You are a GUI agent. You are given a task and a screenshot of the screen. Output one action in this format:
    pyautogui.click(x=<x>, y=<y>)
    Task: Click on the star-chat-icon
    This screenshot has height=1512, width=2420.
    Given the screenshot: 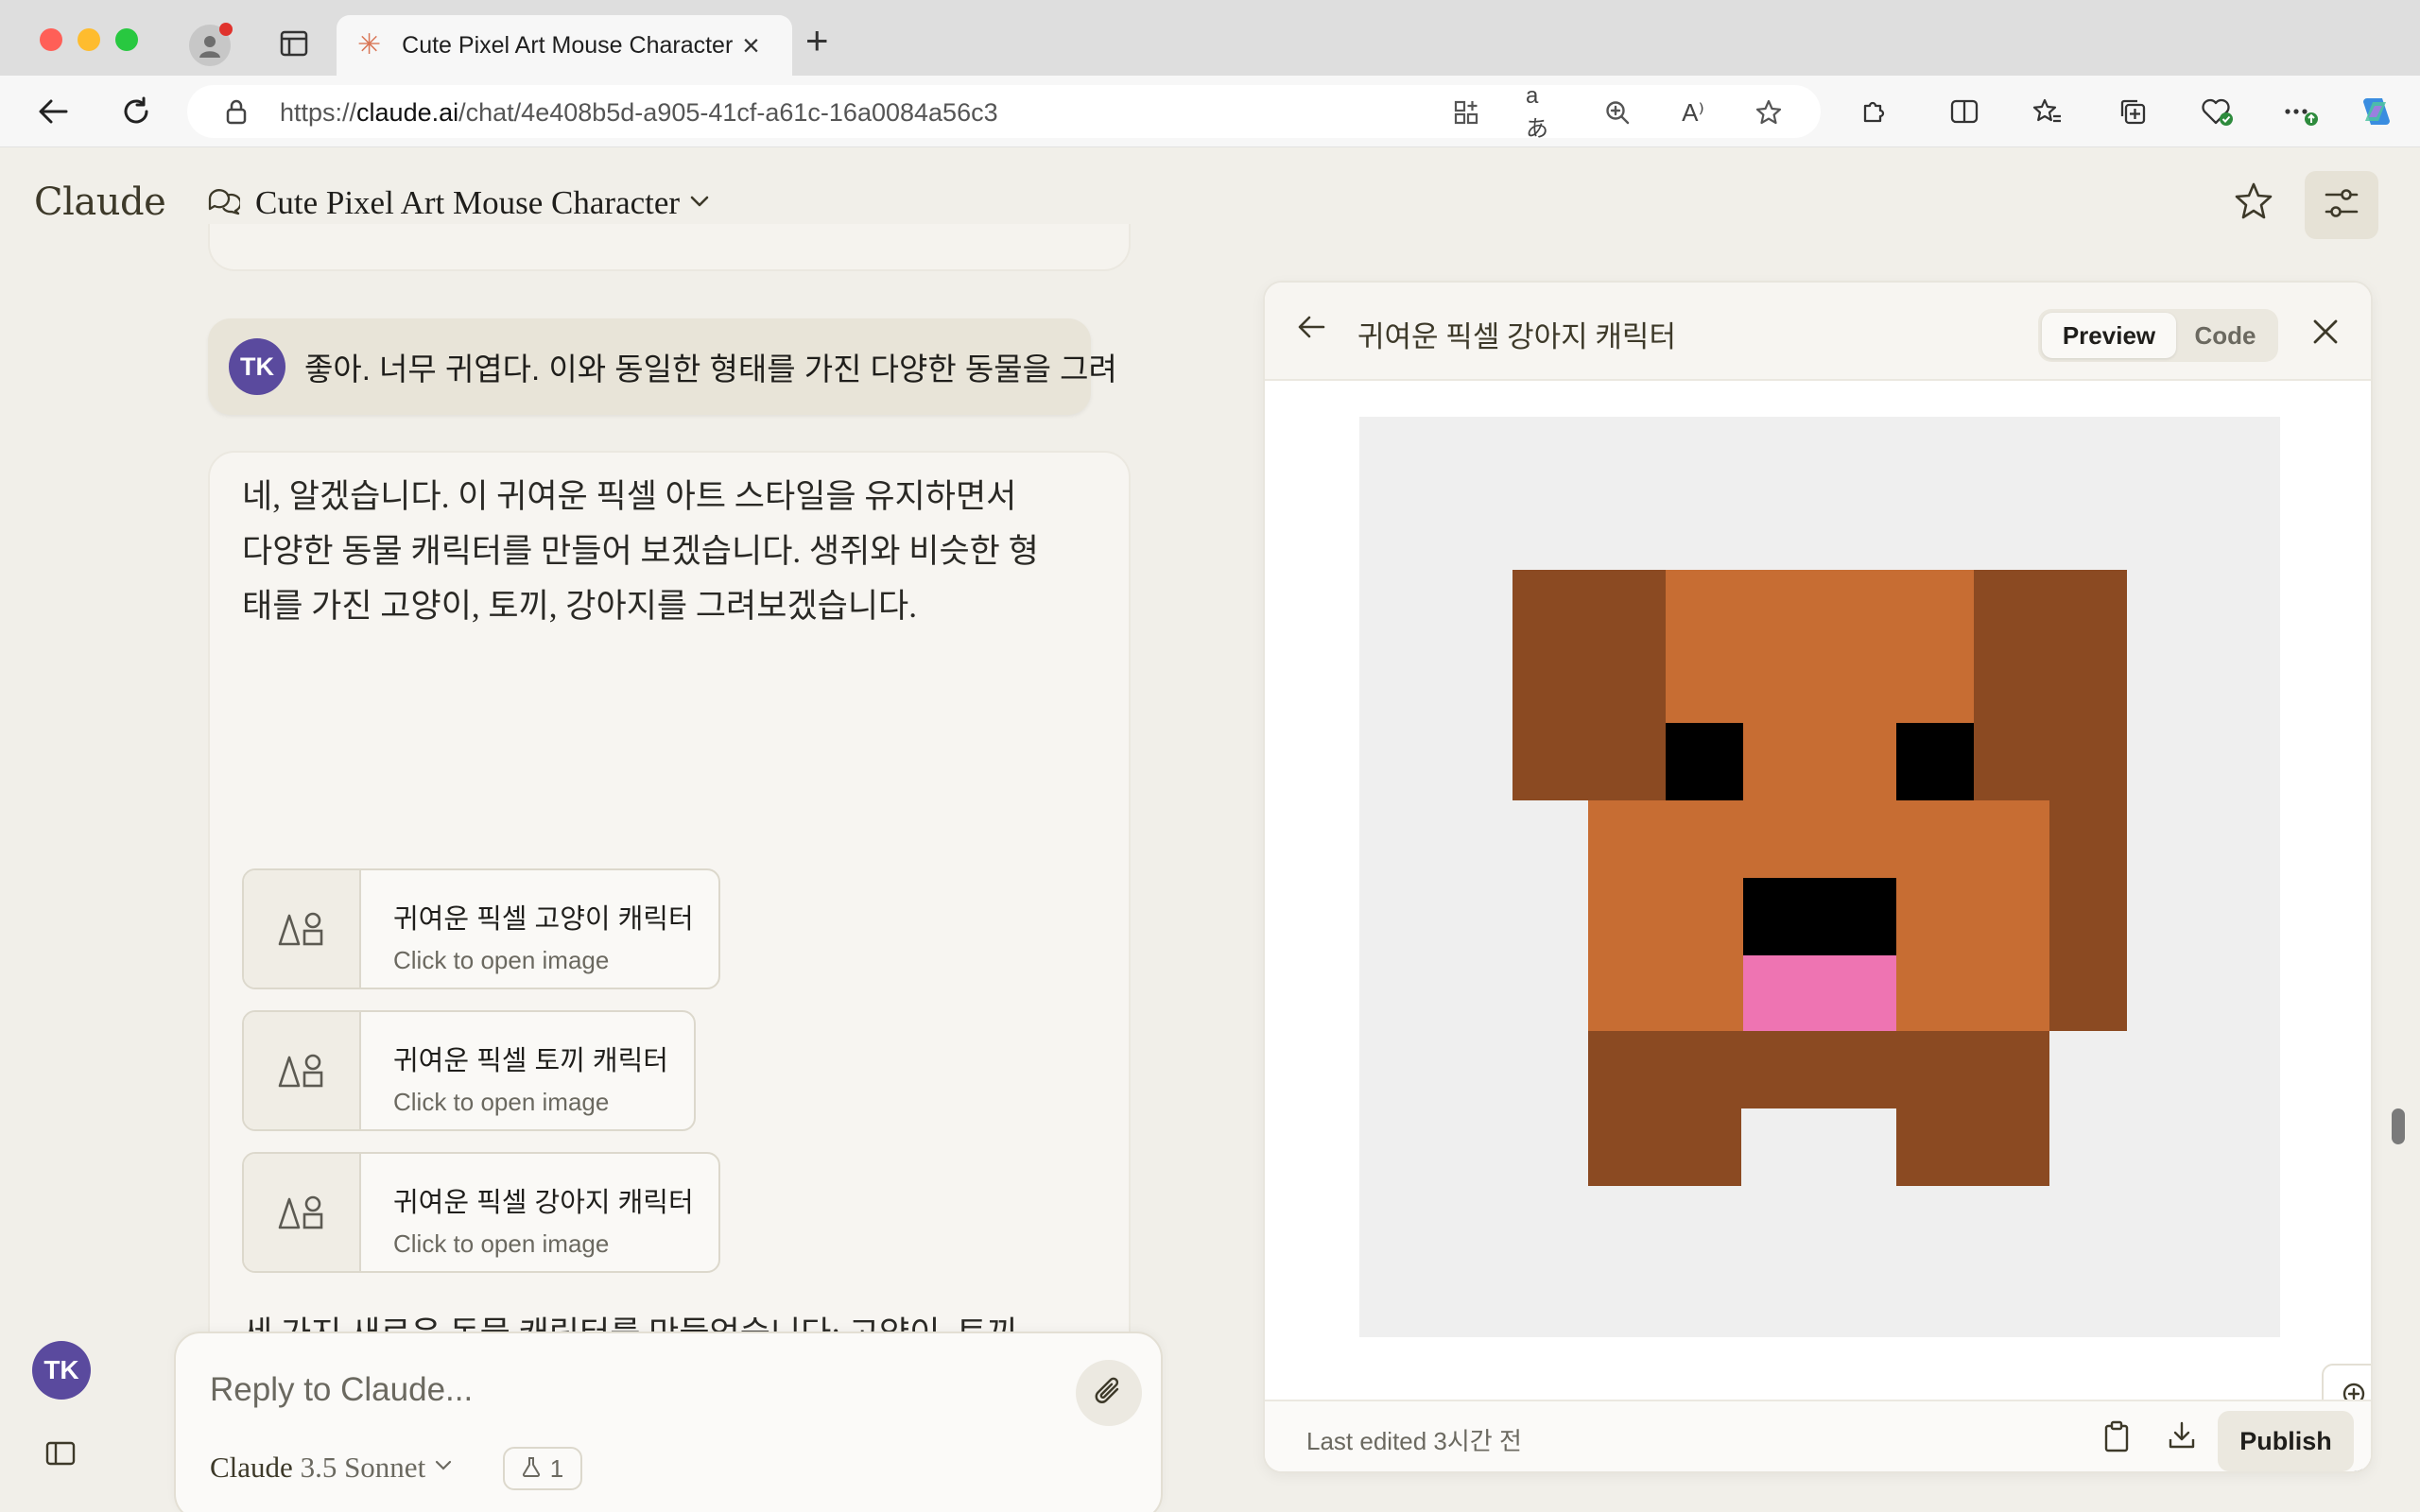 What is the action you would take?
    pyautogui.click(x=2253, y=201)
    